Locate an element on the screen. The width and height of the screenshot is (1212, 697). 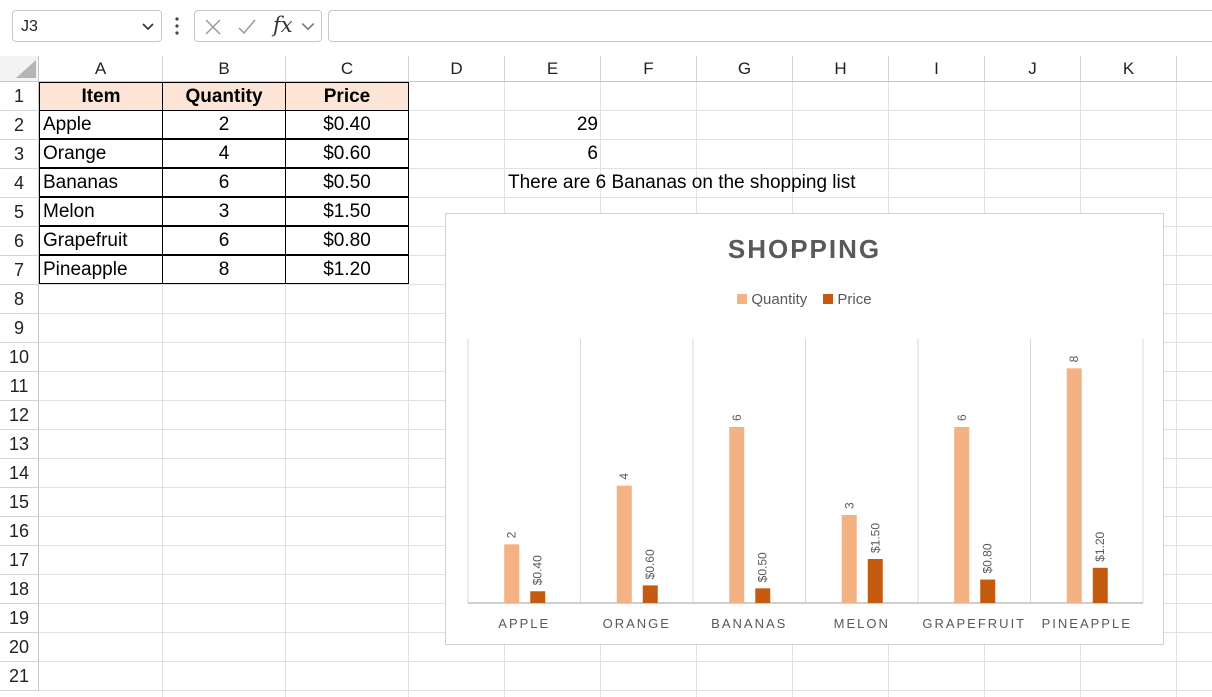
bar-price-melon is located at coordinates (875, 581).